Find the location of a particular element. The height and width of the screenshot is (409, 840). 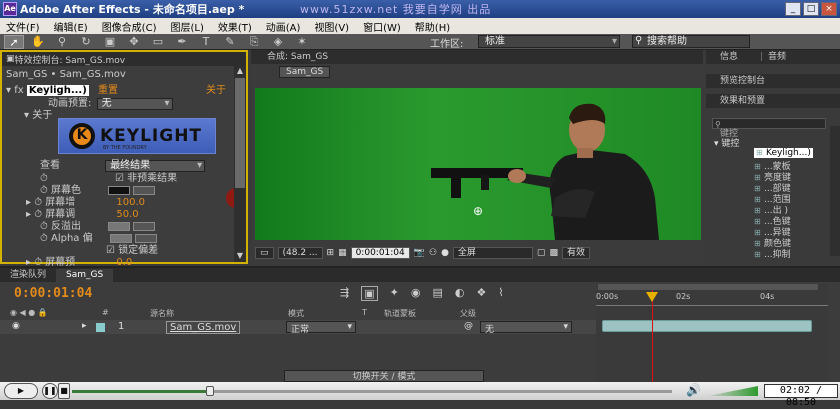

col-parent: 父级 is located at coordinates (468, 313).